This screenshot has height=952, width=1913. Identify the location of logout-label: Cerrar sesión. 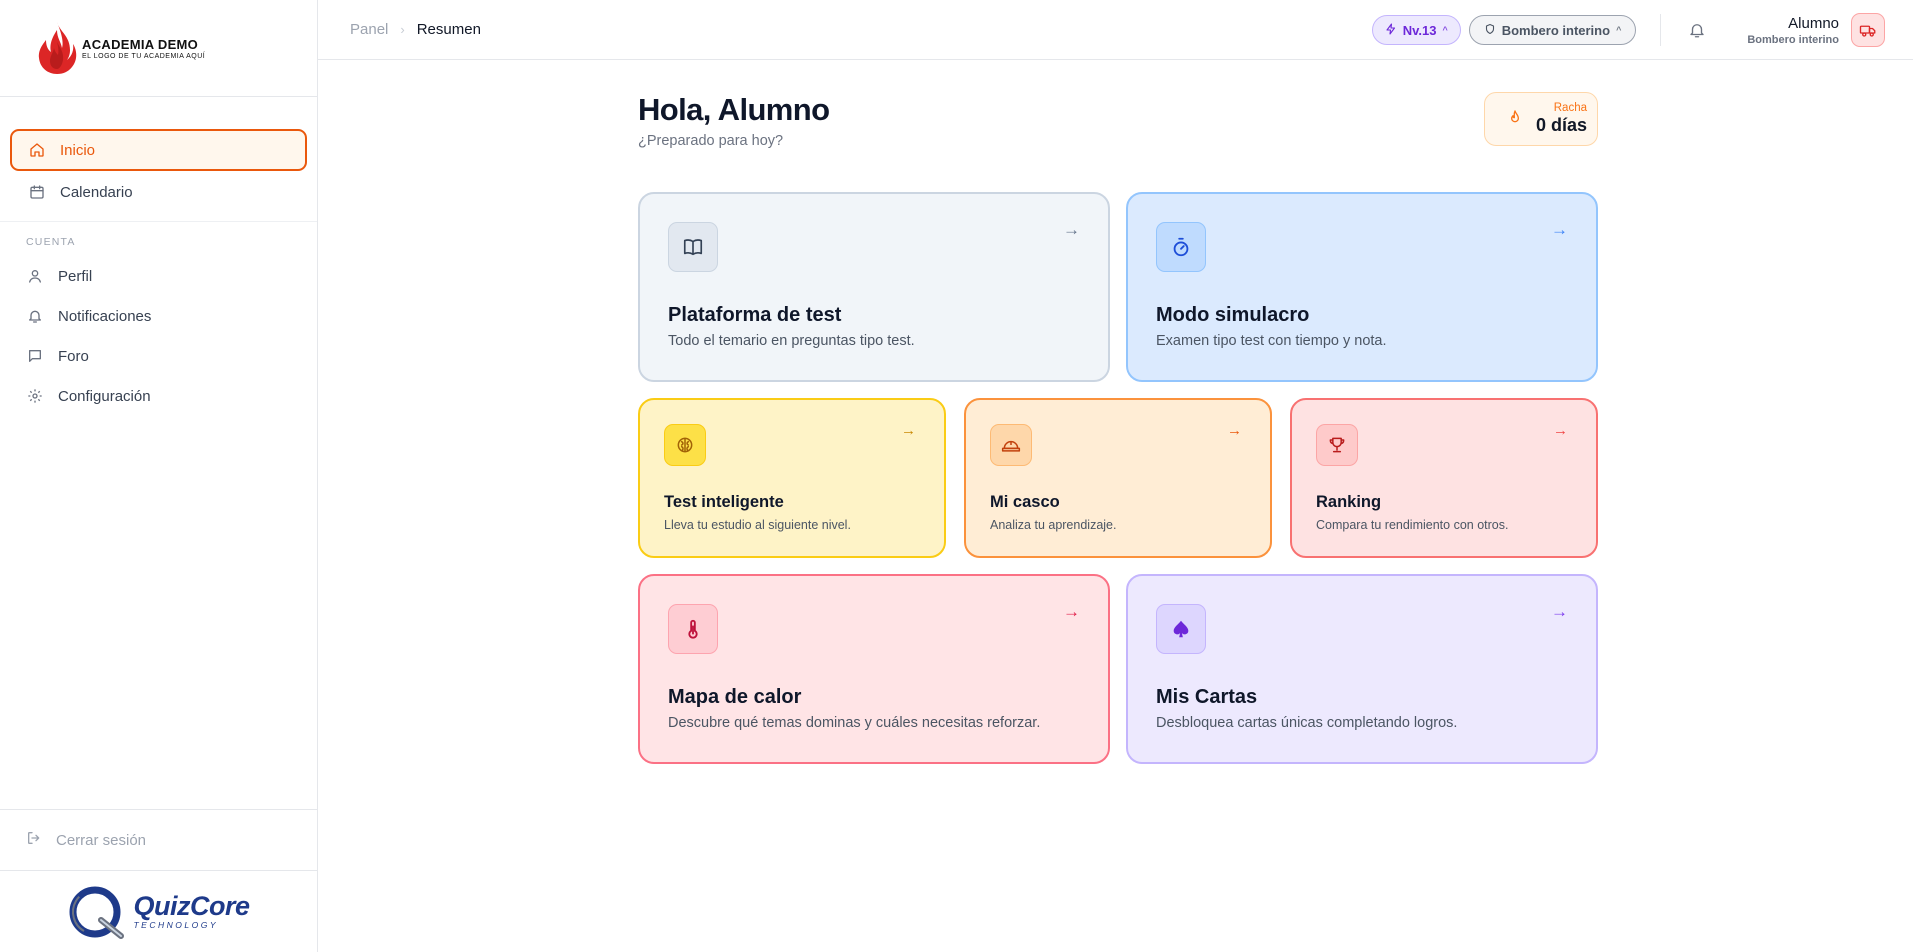
(101, 840).